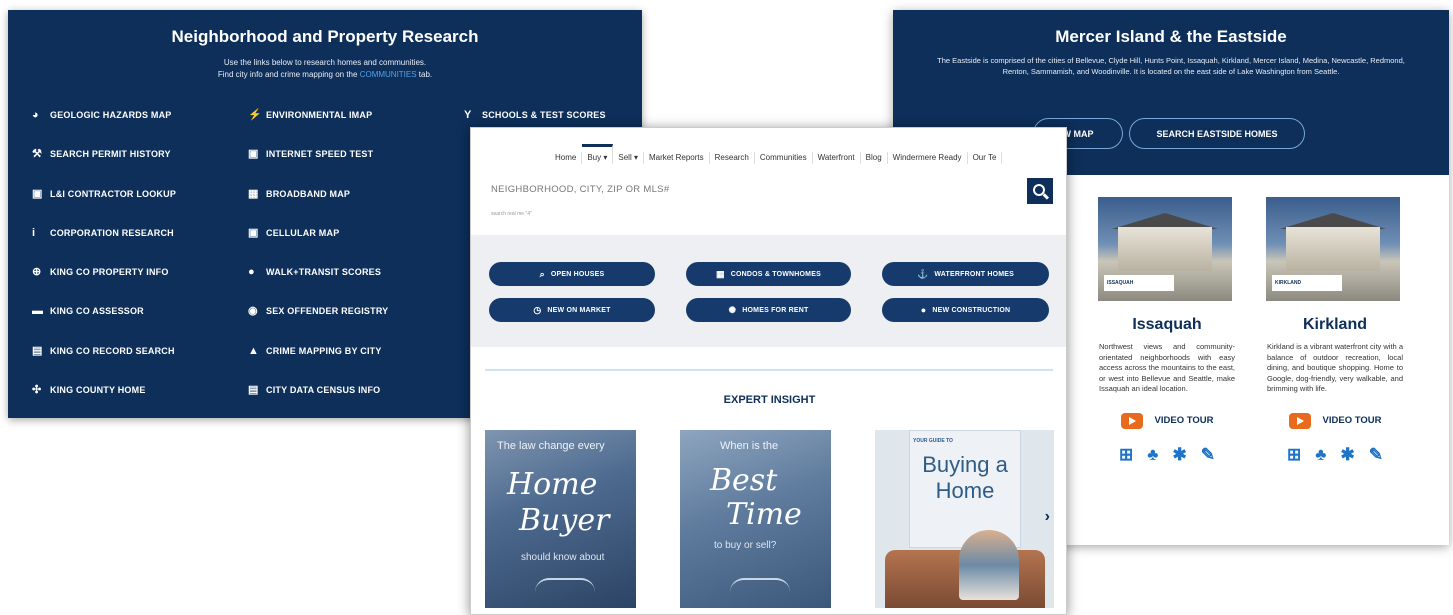 The width and height of the screenshot is (1453, 615). Describe the element at coordinates (388, 74) in the screenshot. I see `communities-link: COMMUNITIES` at that location.